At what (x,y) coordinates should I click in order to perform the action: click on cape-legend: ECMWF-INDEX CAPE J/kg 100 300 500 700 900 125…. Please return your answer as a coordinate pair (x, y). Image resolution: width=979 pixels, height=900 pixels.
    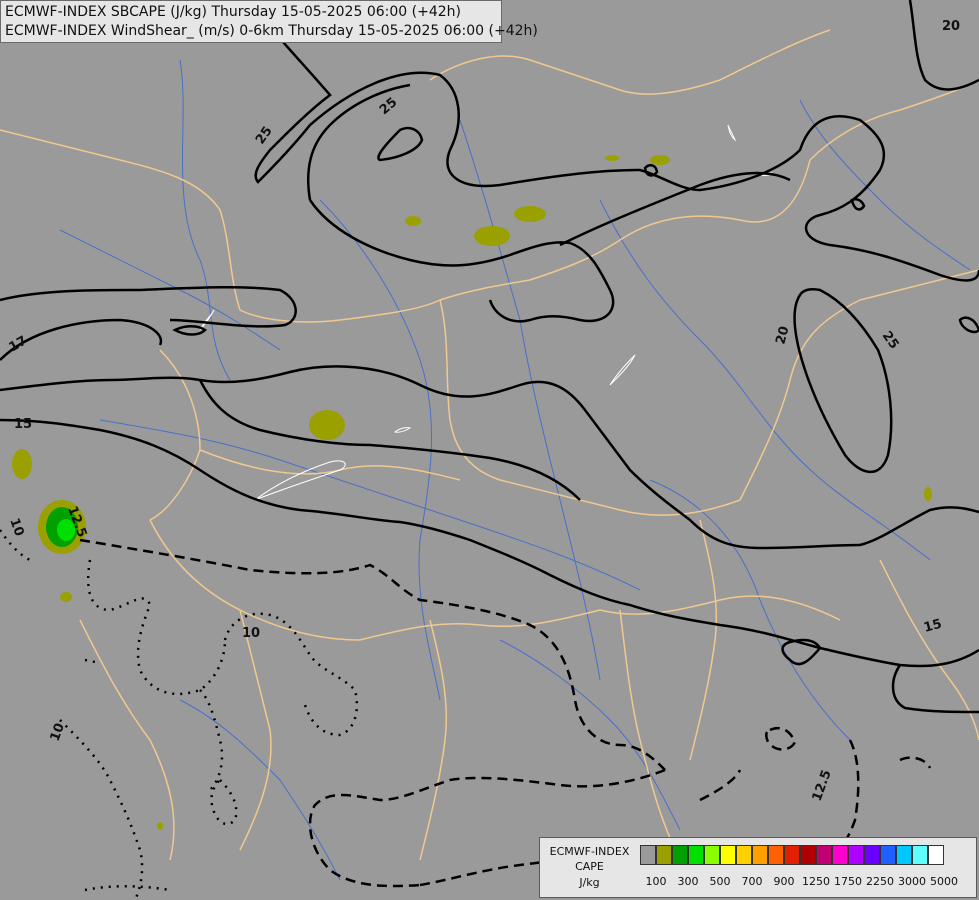
    Looking at the image, I should click on (758, 867).